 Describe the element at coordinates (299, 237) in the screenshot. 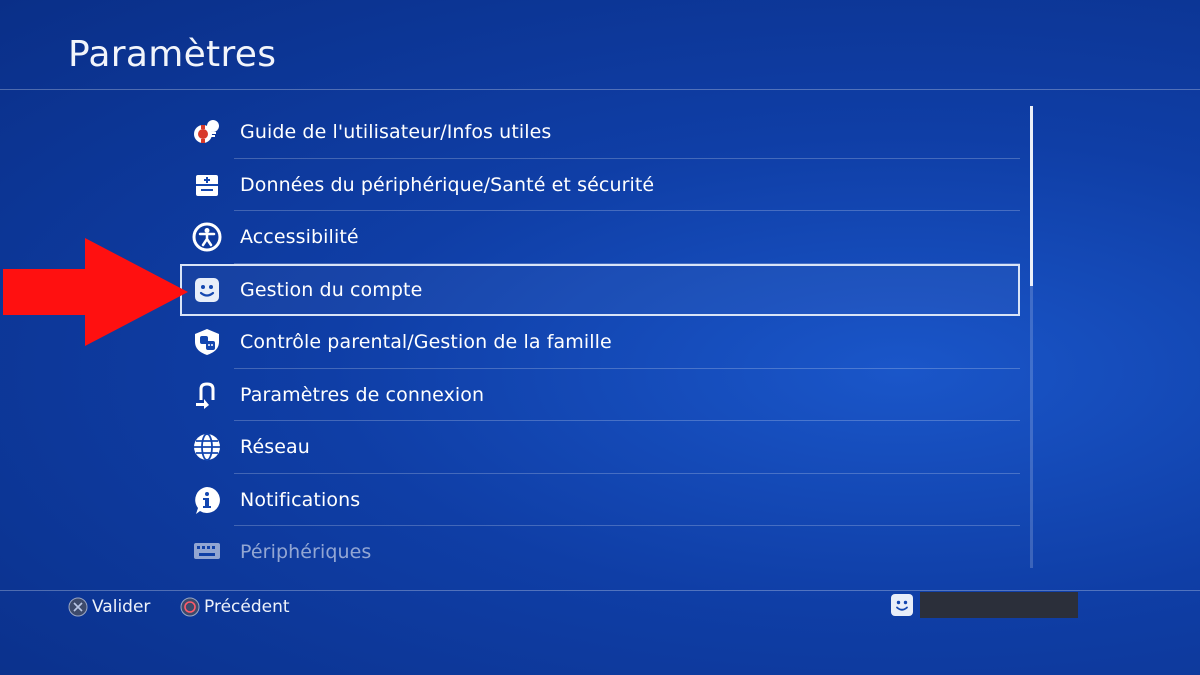

I see `menu-item-label: Accessibilité` at that location.